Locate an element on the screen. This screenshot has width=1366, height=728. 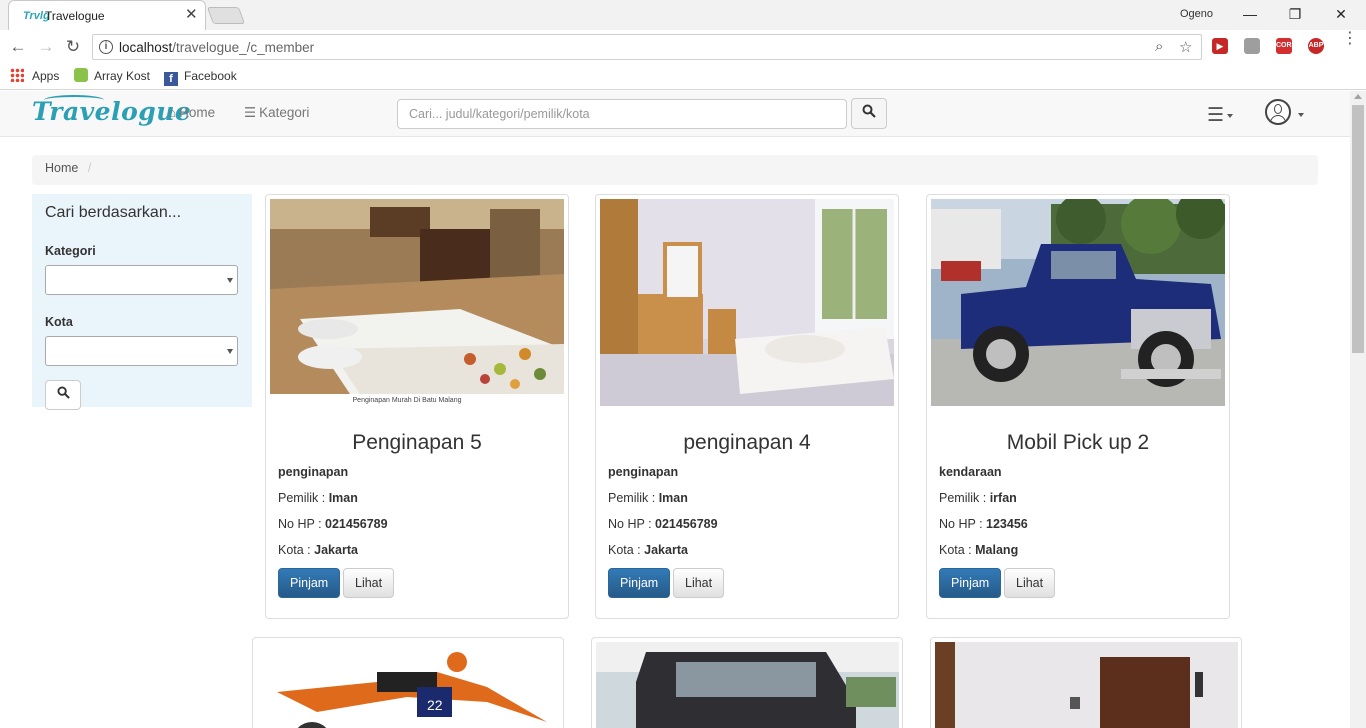
bookmark-array-kost: Array Kost is located at coordinates (112, 77).